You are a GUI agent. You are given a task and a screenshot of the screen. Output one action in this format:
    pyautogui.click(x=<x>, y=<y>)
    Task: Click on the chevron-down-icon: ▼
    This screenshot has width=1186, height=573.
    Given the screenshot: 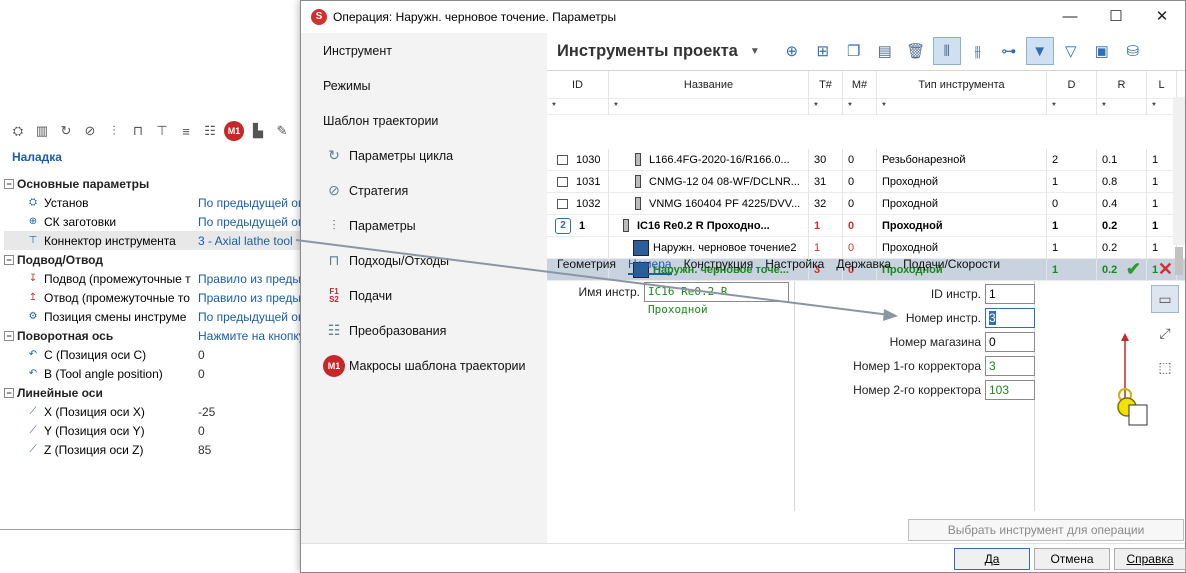 What is the action you would take?
    pyautogui.click(x=755, y=51)
    